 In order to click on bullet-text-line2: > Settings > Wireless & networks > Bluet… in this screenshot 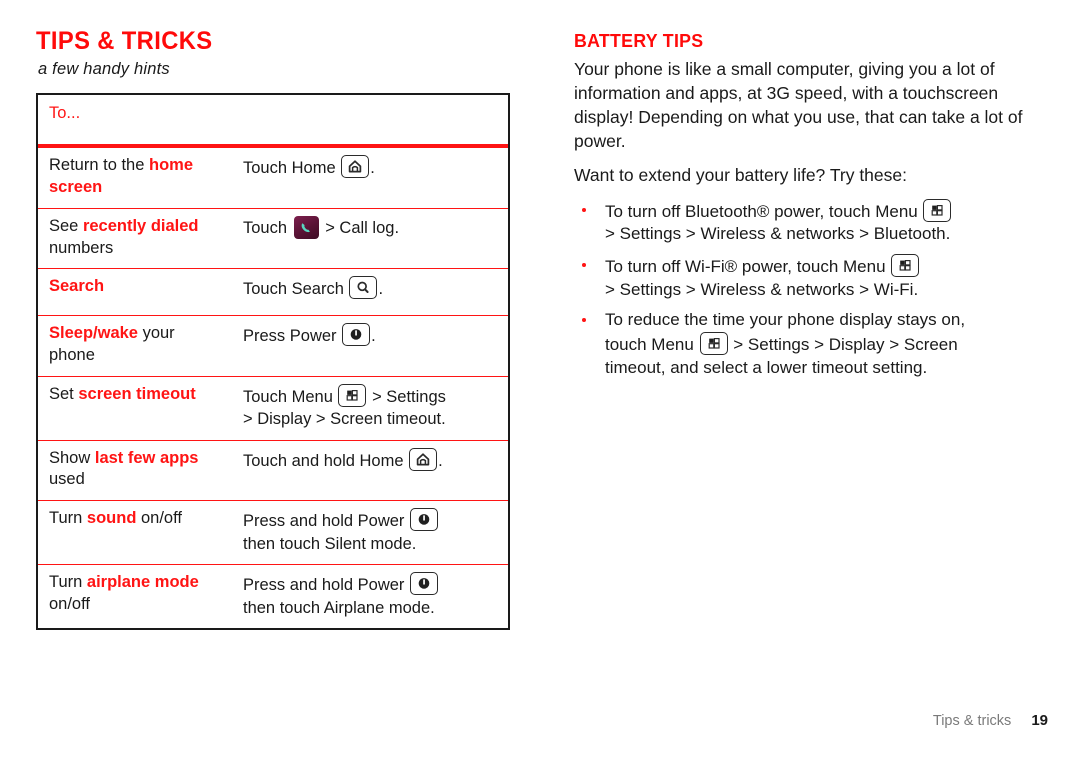, I will do `click(778, 234)`.